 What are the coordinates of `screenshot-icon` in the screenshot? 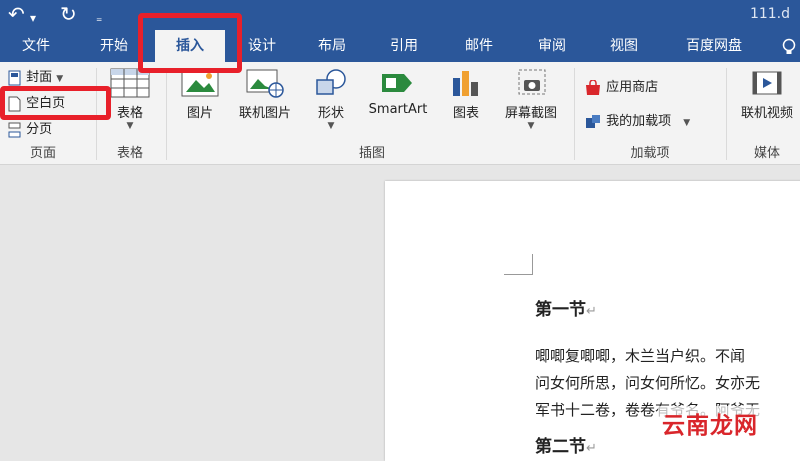 It's located at (532, 82).